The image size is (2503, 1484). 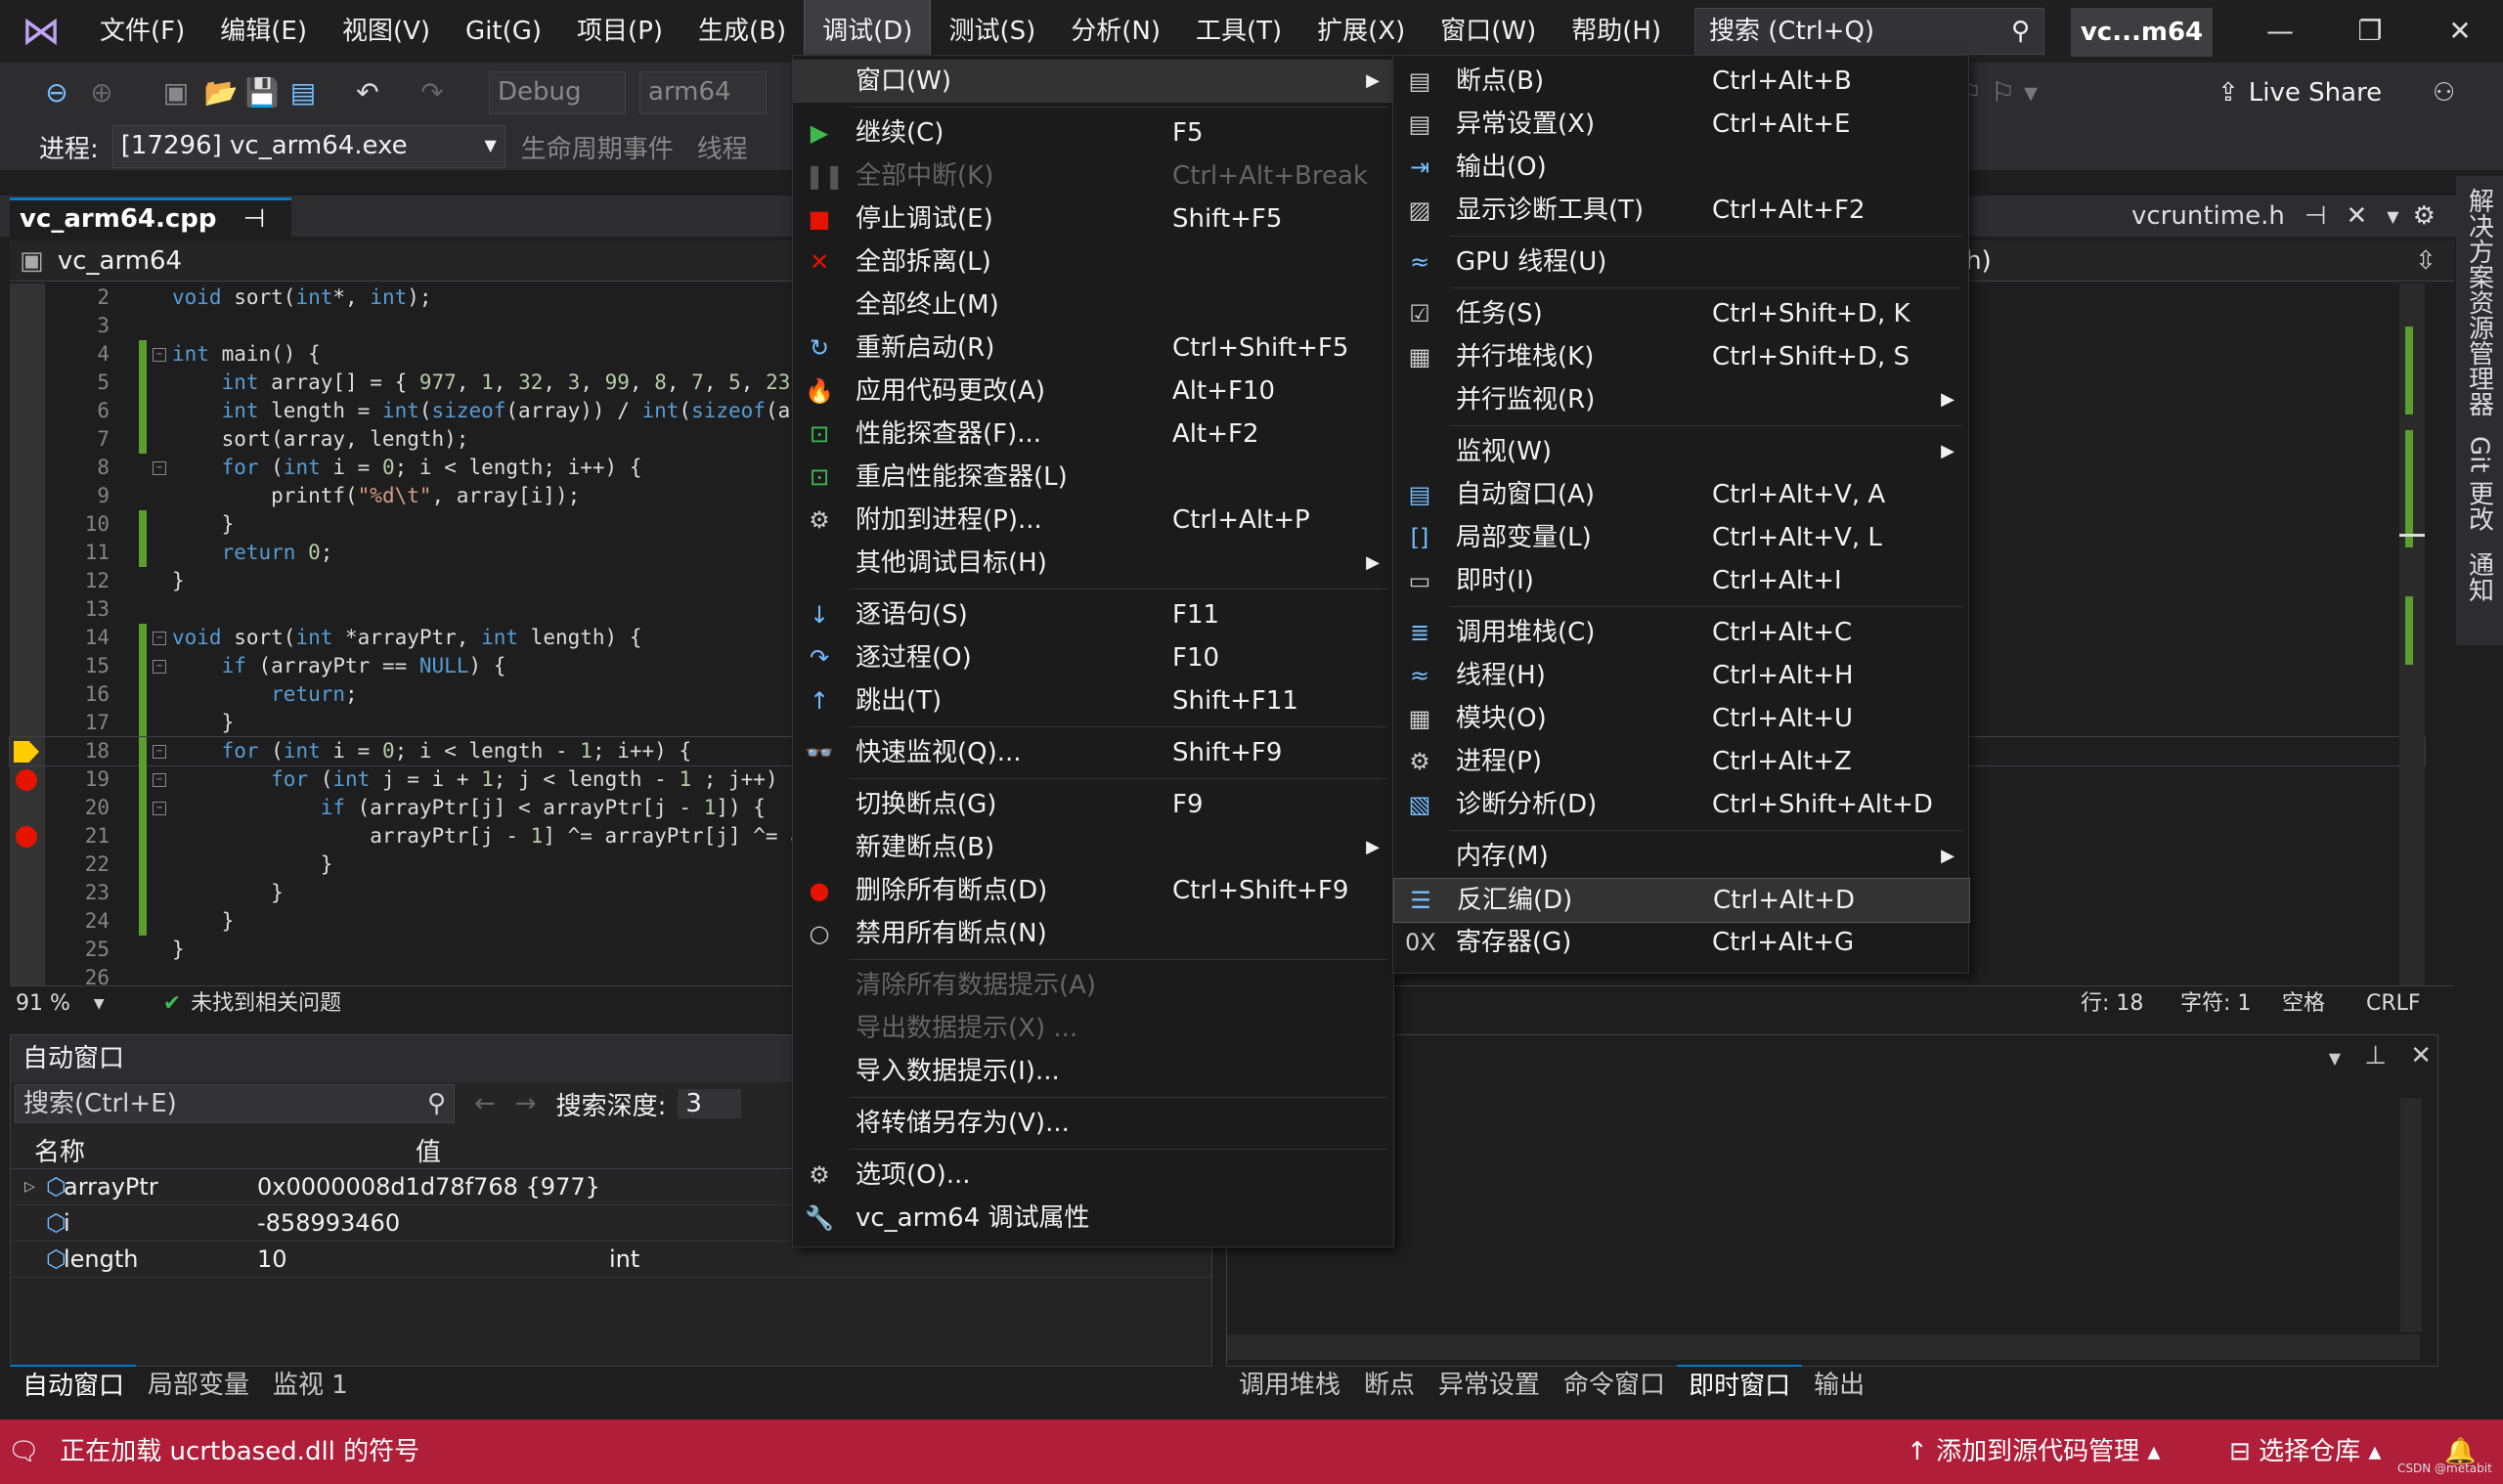 I want to click on whitespace-info: 空格, so click(x=2303, y=1004).